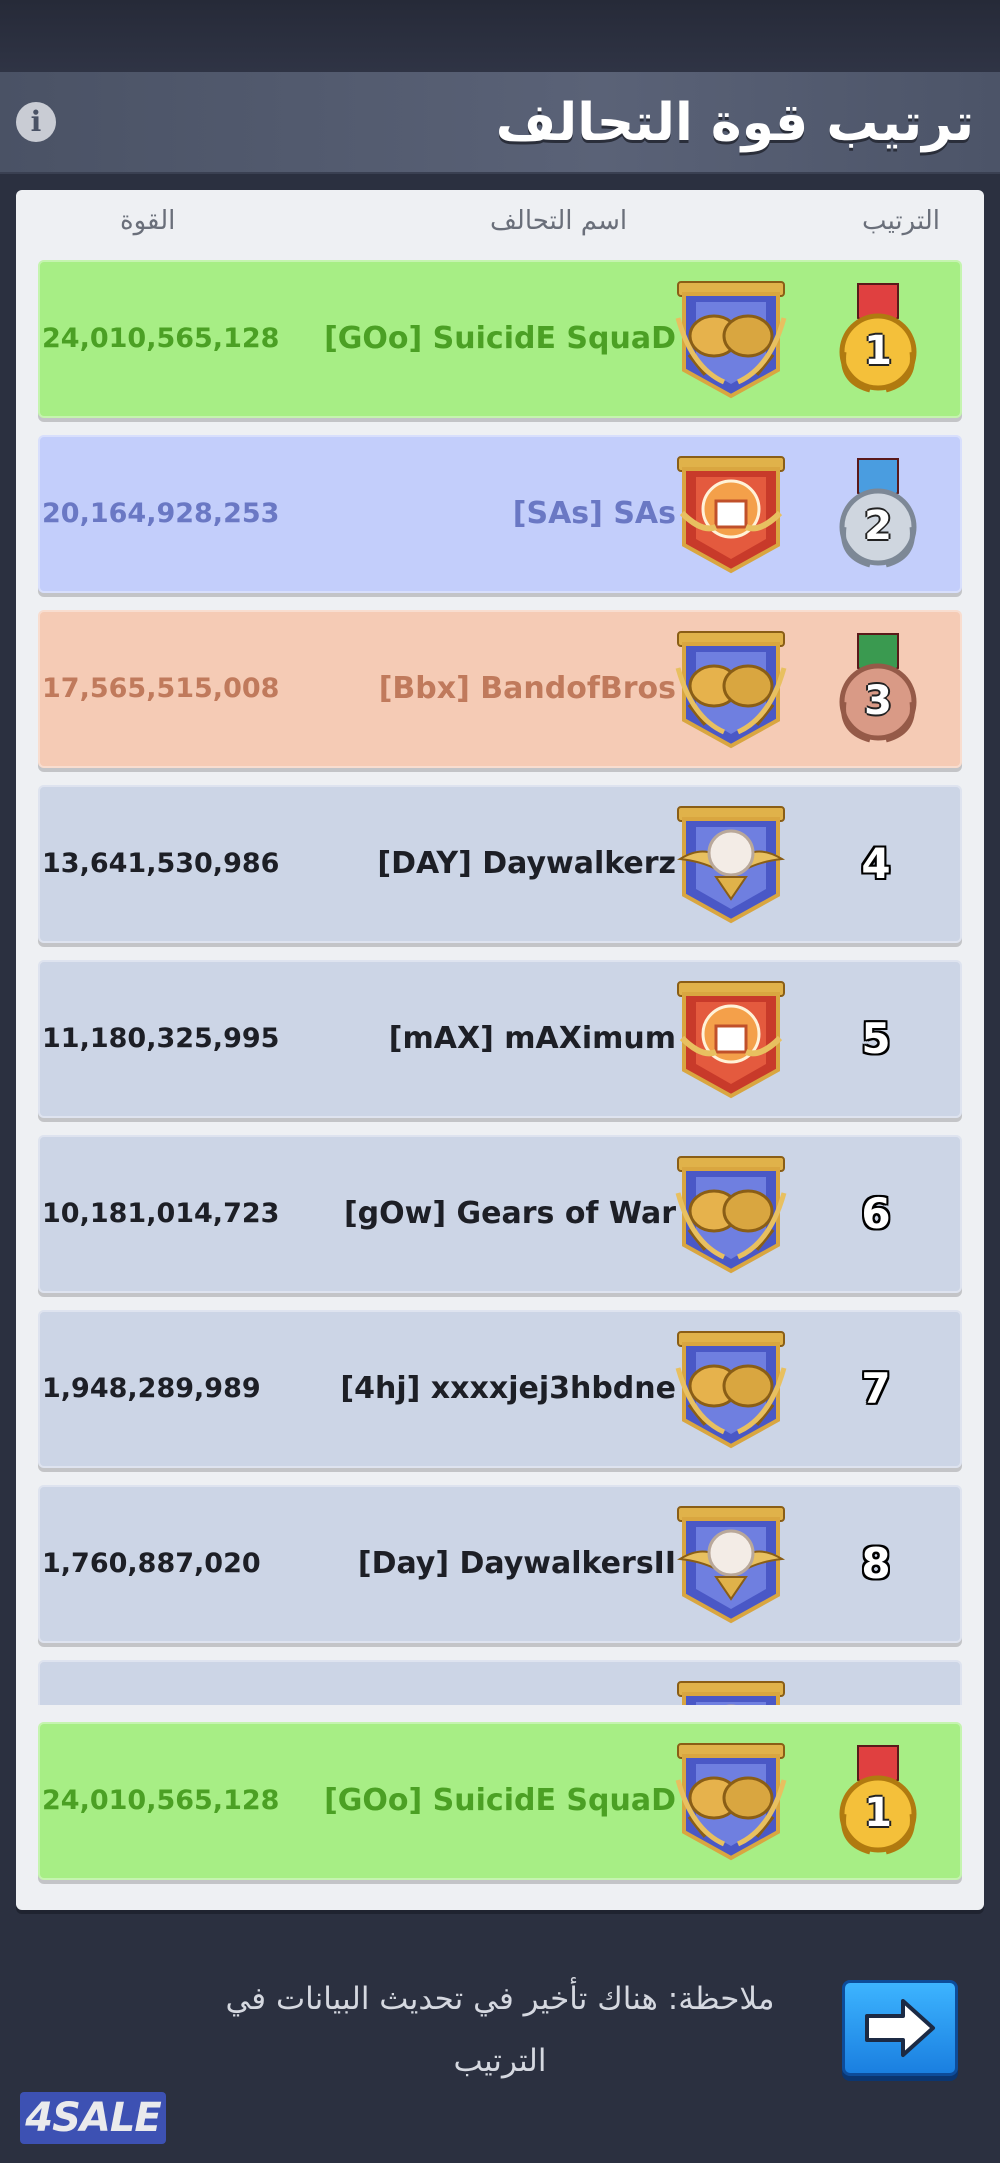 Image resolution: width=1000 pixels, height=2163 pixels. Describe the element at coordinates (876, 1213) in the screenshot. I see `rank-number: 6` at that location.